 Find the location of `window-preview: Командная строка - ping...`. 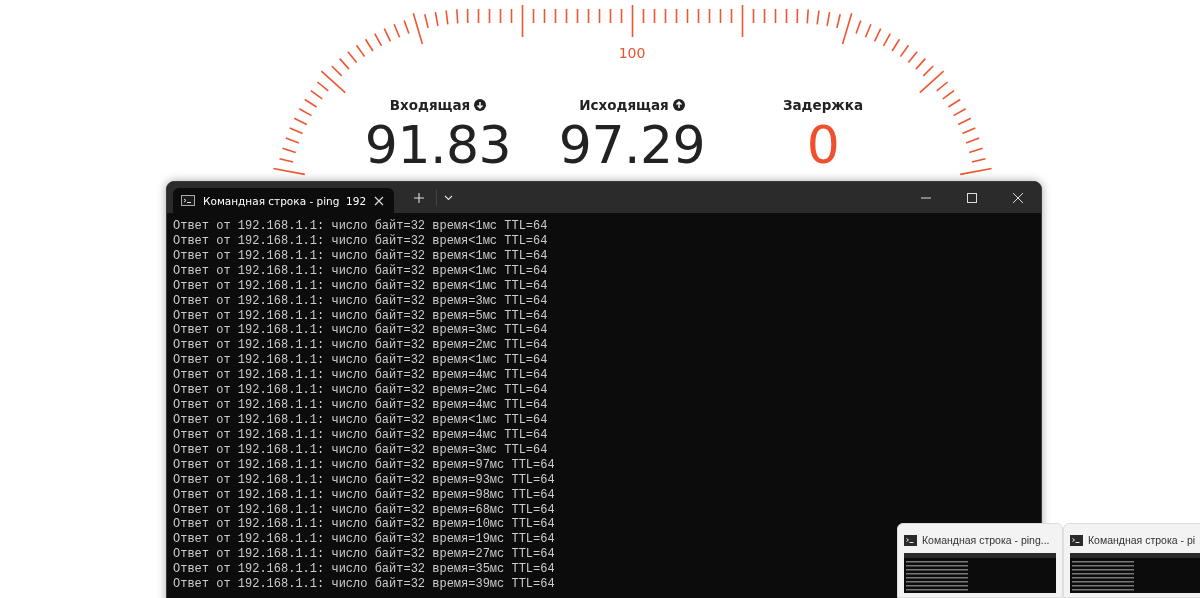

window-preview: Командная строка - ping... is located at coordinates (980, 560).